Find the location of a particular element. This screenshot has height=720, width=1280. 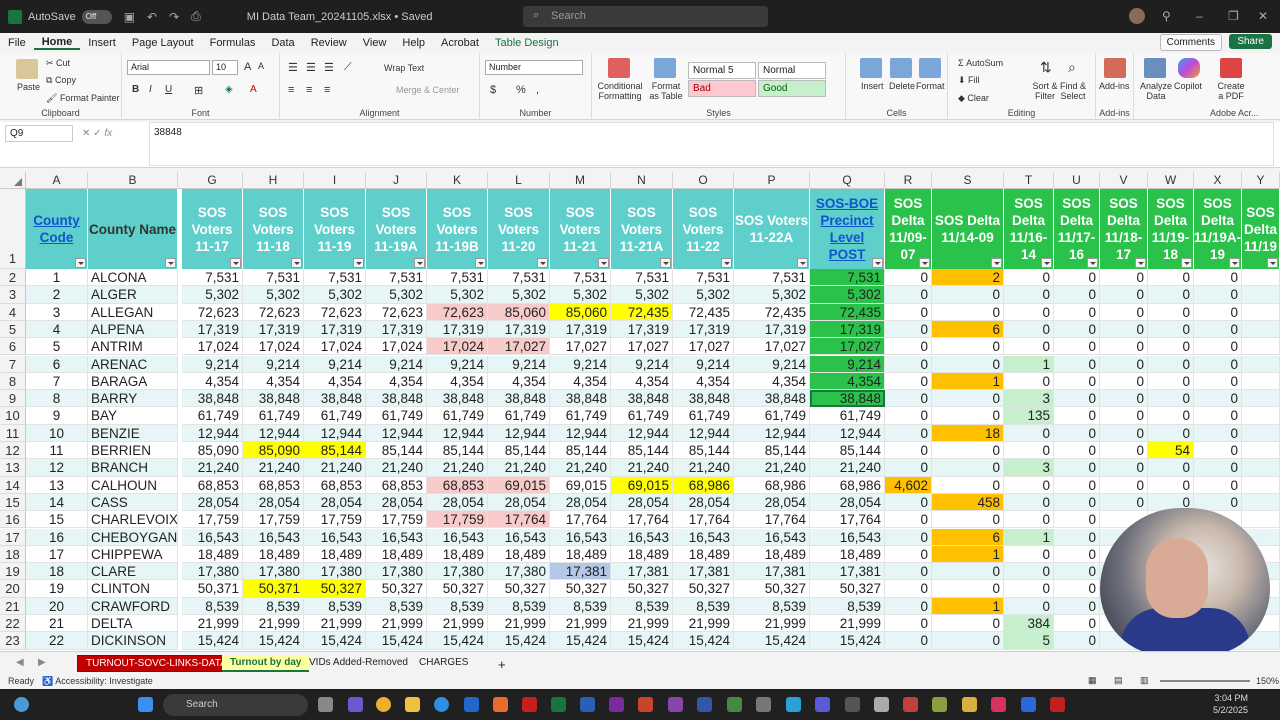

cell-i: 18,489 is located at coordinates (335, 554).